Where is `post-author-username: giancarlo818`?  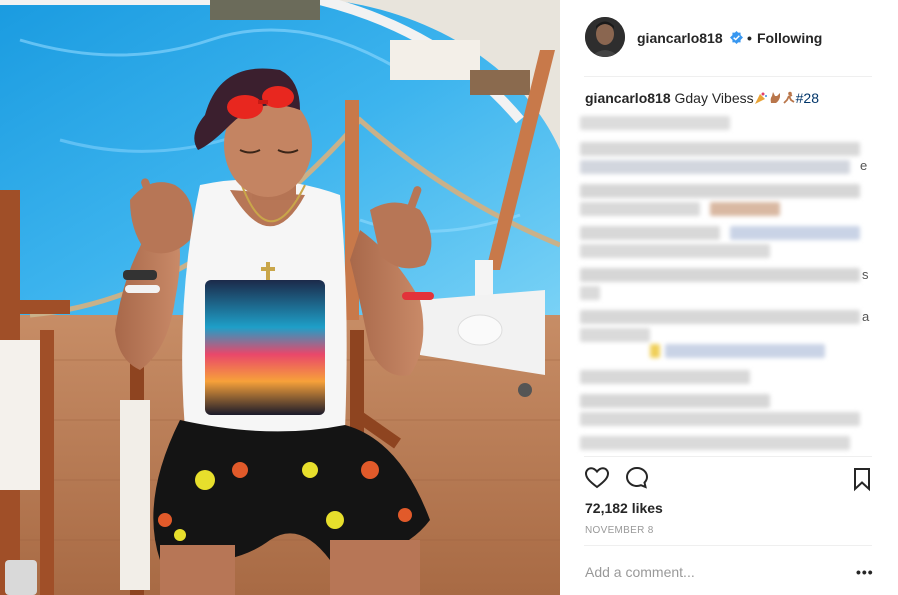 post-author-username: giancarlo818 is located at coordinates (680, 38).